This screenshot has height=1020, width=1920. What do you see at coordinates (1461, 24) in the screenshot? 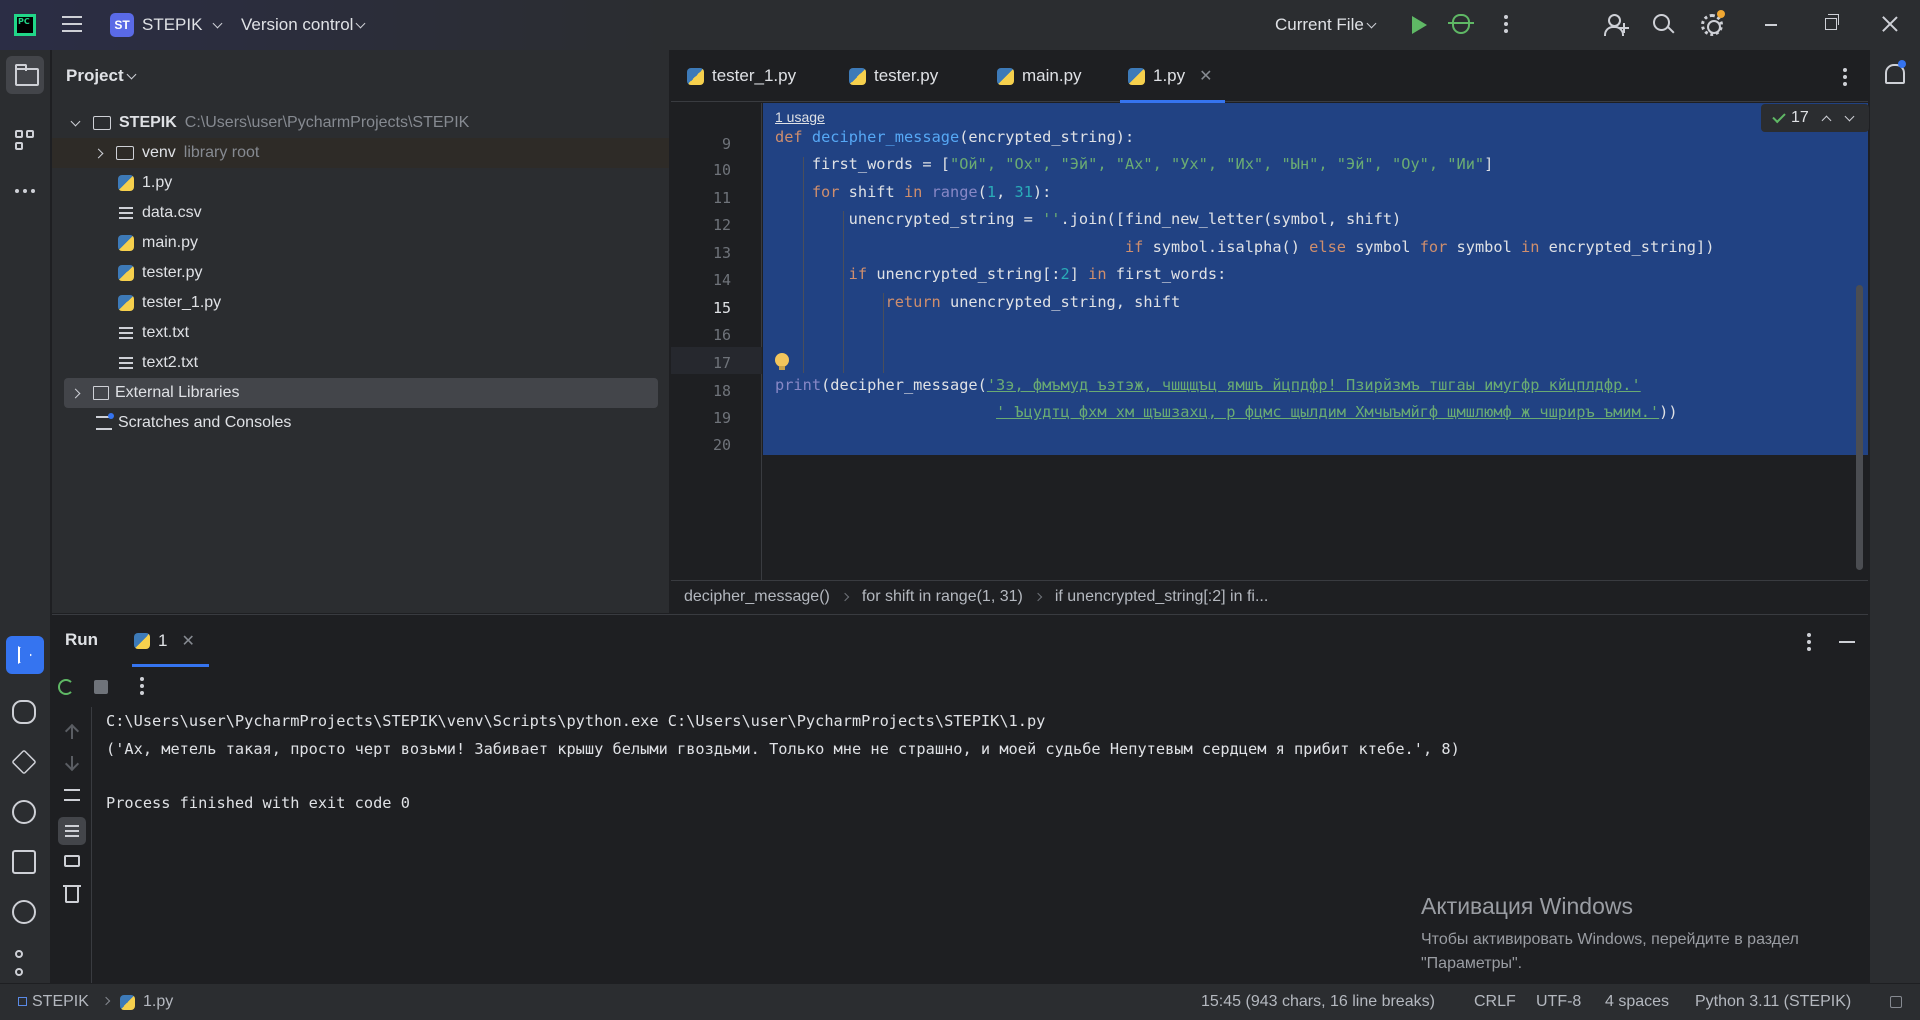
I see `debug-icon` at bounding box center [1461, 24].